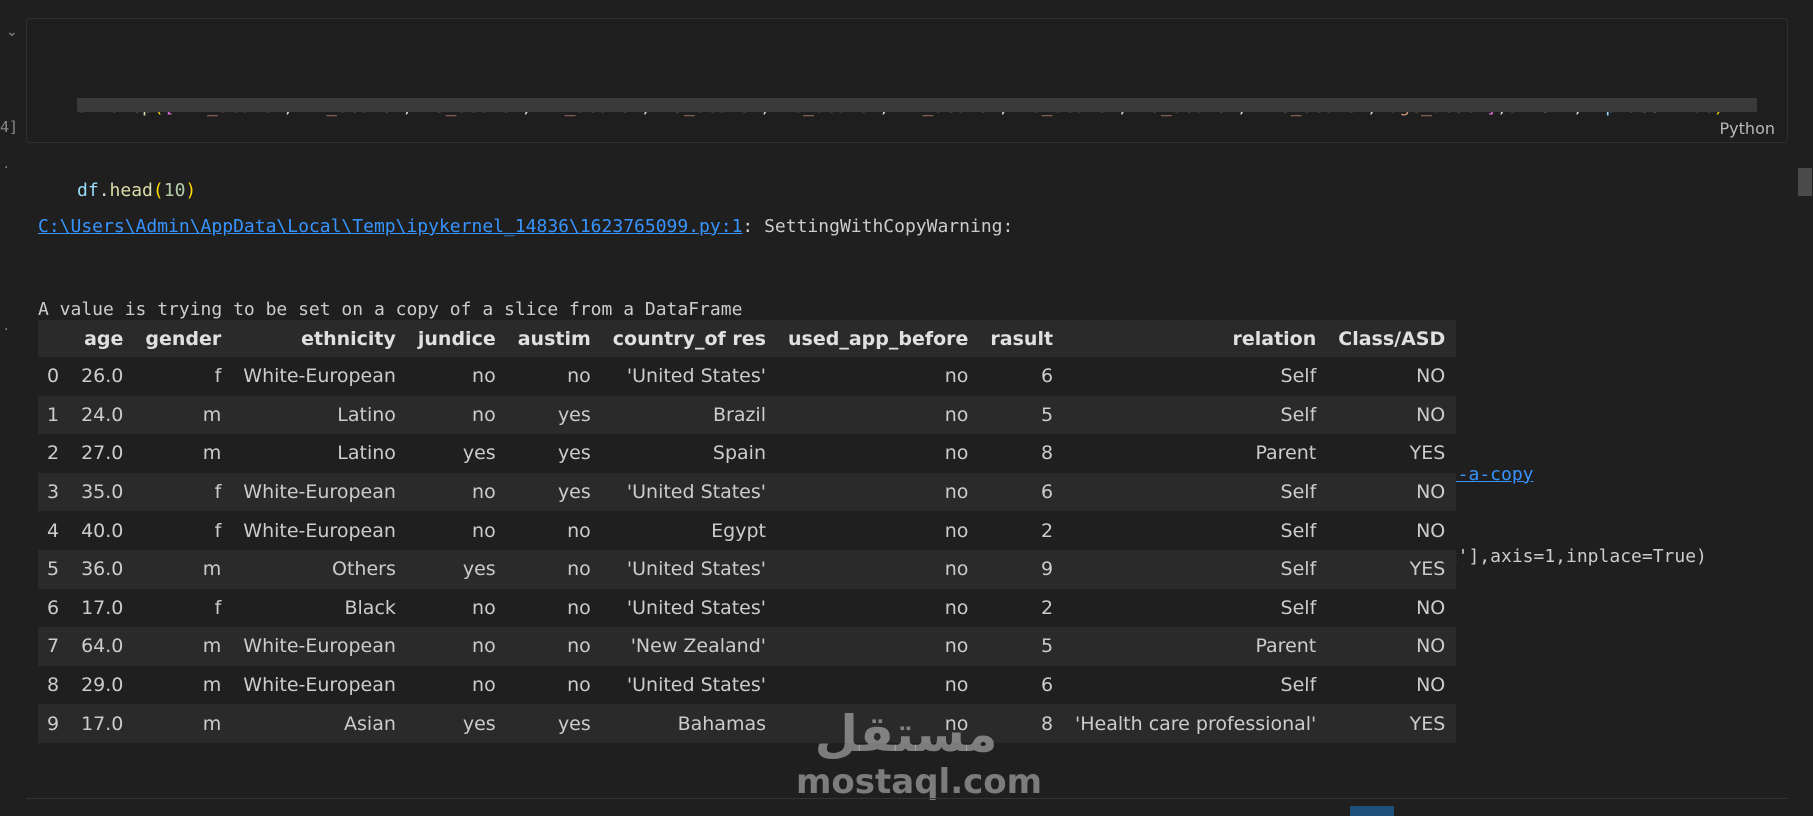 Image resolution: width=1813 pixels, height=816 pixels. I want to click on table-row: 4 40.0 f White-European no no Egypt no 2 Self NO, so click(747, 530).